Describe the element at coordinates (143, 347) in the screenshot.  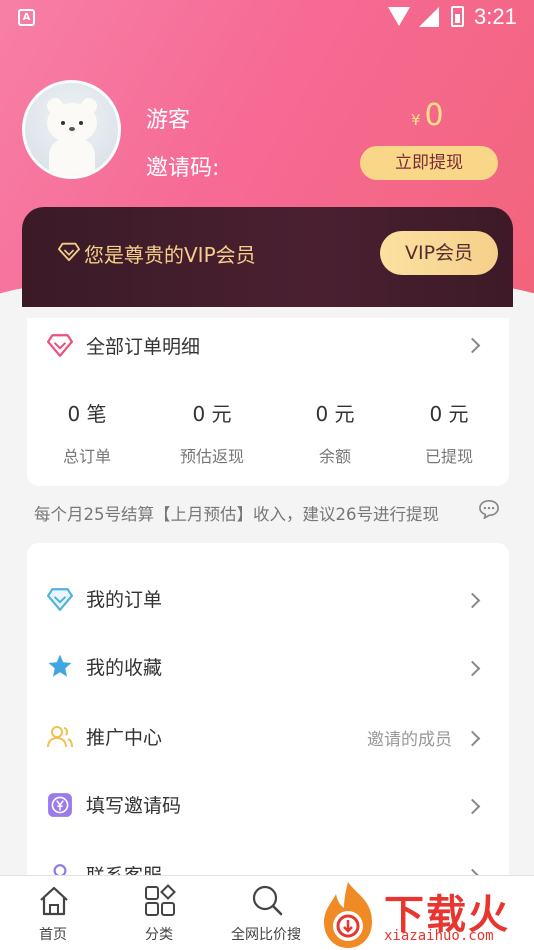
I see `all-orders-title: 全部订单明细` at that location.